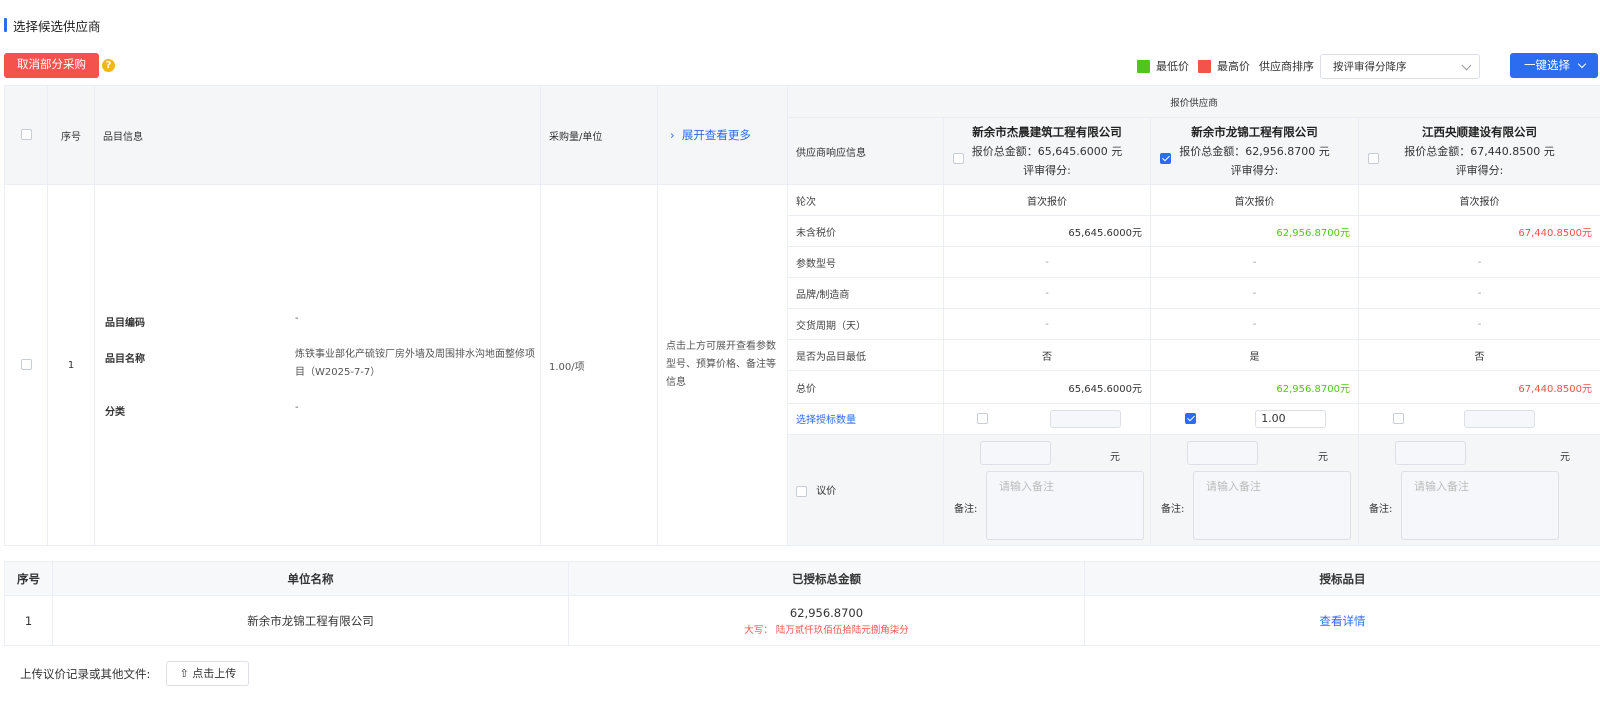  What do you see at coordinates (1254, 132) in the screenshot?
I see `supplier-name: 新余市龙锦工程有限公司` at bounding box center [1254, 132].